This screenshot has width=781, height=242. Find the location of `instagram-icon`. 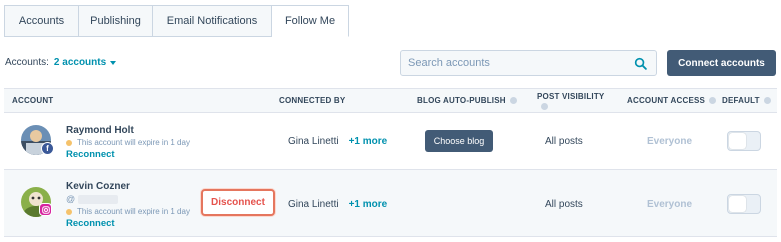

instagram-icon is located at coordinates (45, 209).